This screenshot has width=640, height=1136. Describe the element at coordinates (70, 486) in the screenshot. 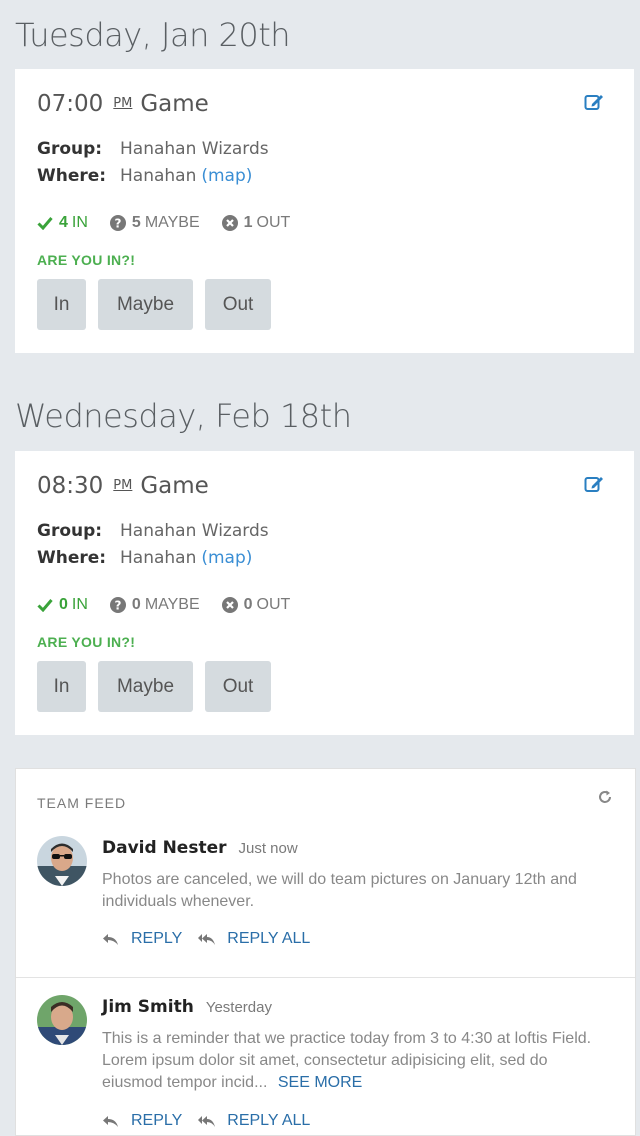

I see `event-time: 08:30` at that location.